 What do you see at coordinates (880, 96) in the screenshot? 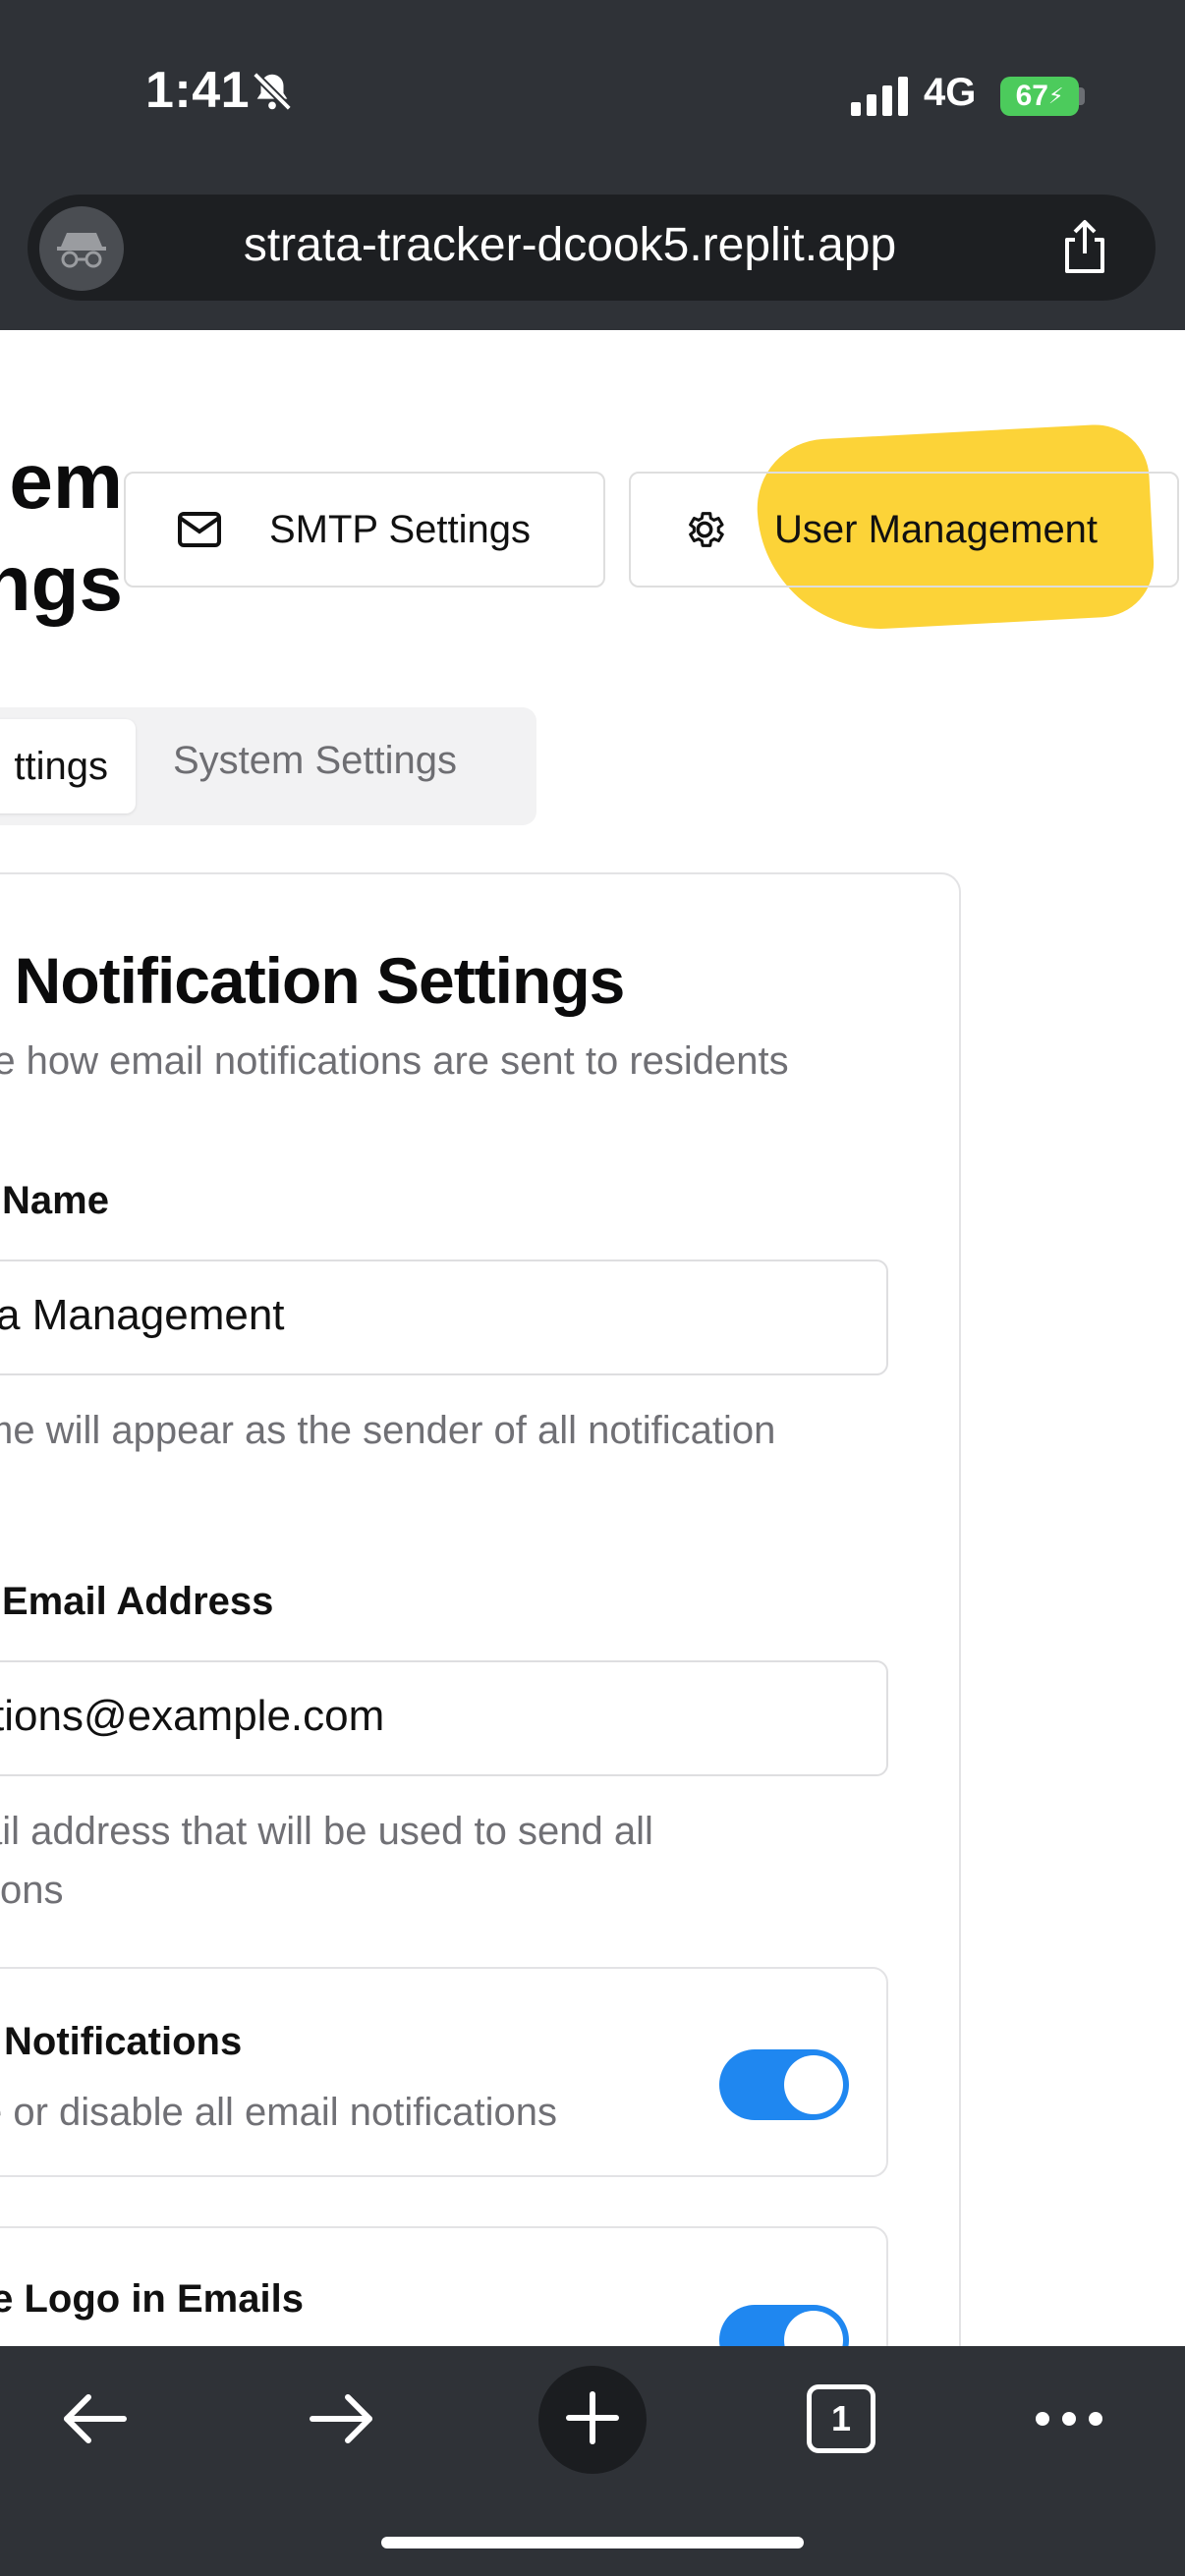
I see `signal-icon` at bounding box center [880, 96].